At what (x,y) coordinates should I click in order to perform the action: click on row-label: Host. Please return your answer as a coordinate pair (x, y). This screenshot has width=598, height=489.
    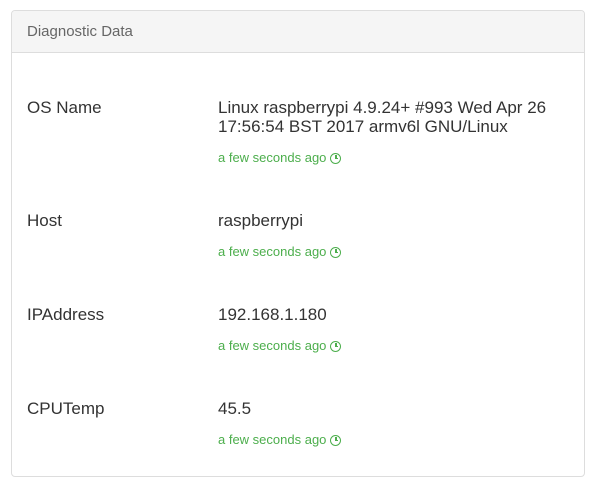
    Looking at the image, I should click on (44, 220).